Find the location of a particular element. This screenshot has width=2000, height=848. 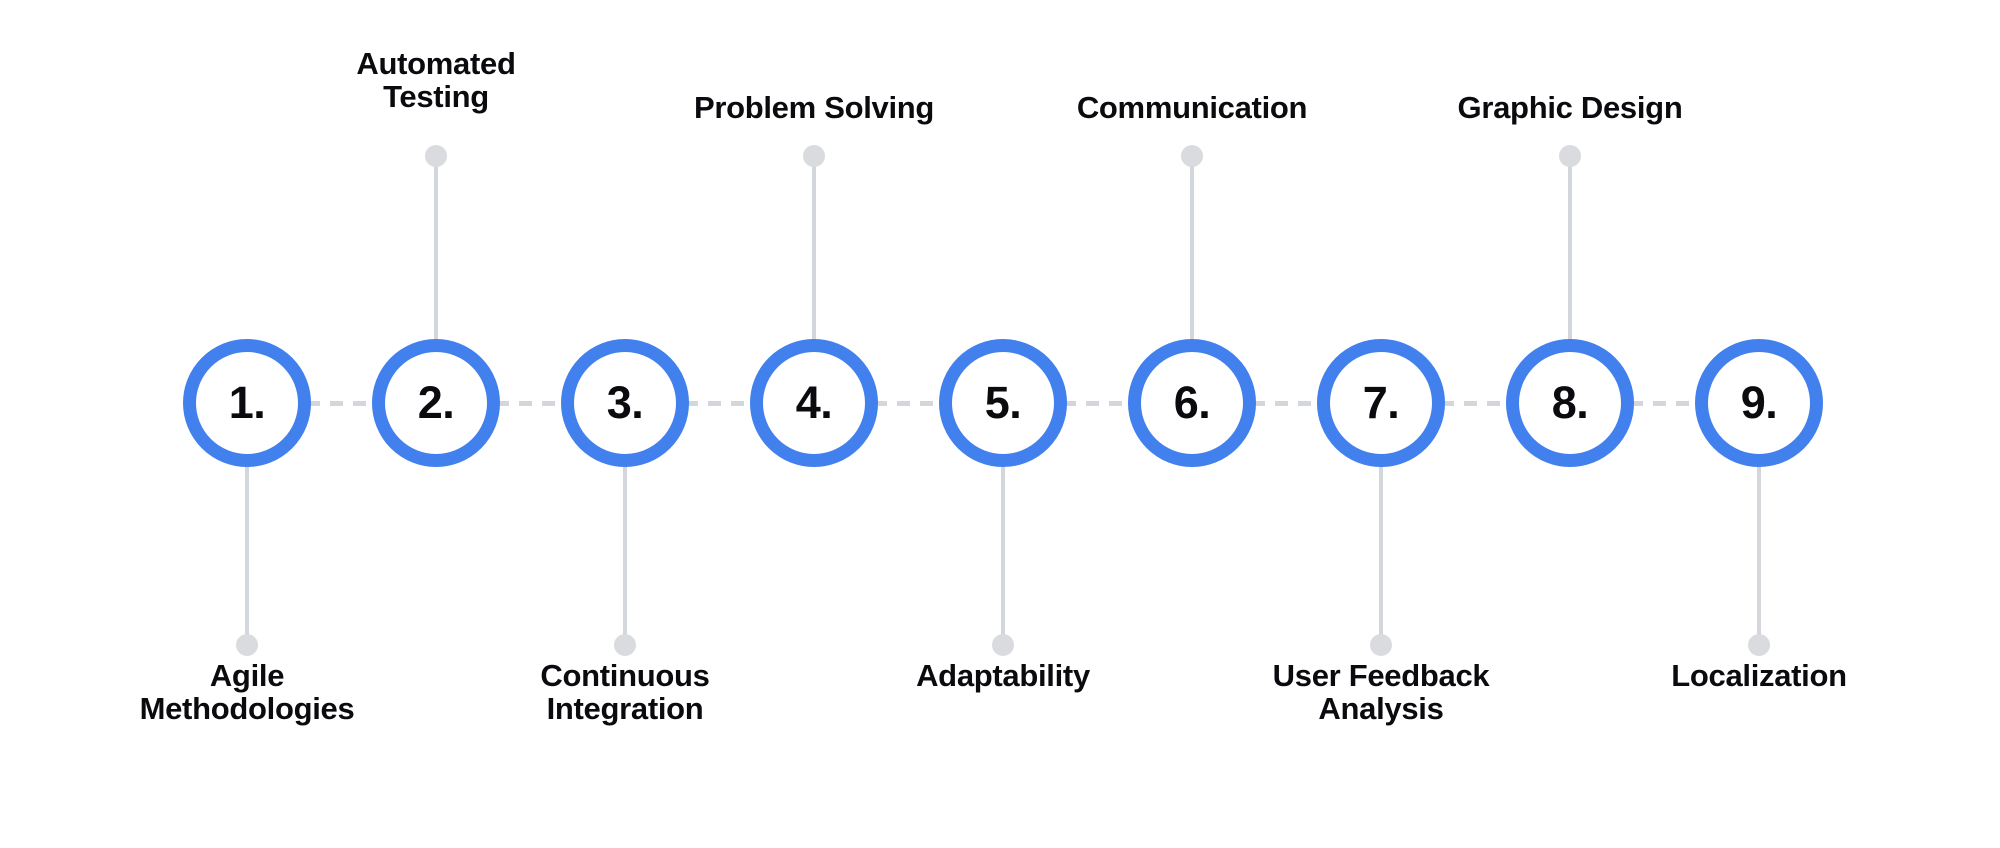

step-label-1: Agile Methodologies is located at coordinates (247, 692).